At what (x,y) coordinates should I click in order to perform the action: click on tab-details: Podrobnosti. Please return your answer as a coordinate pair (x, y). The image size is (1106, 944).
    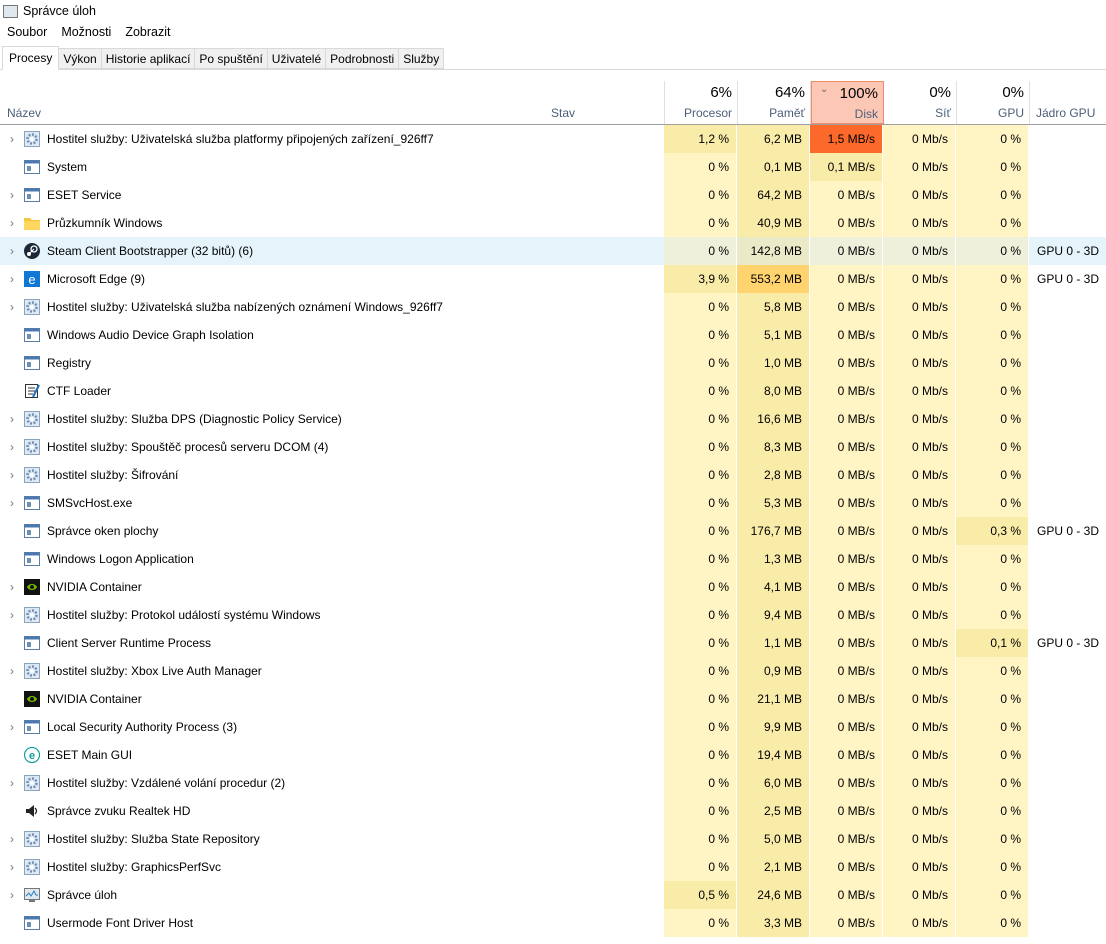
    Looking at the image, I should click on (363, 58).